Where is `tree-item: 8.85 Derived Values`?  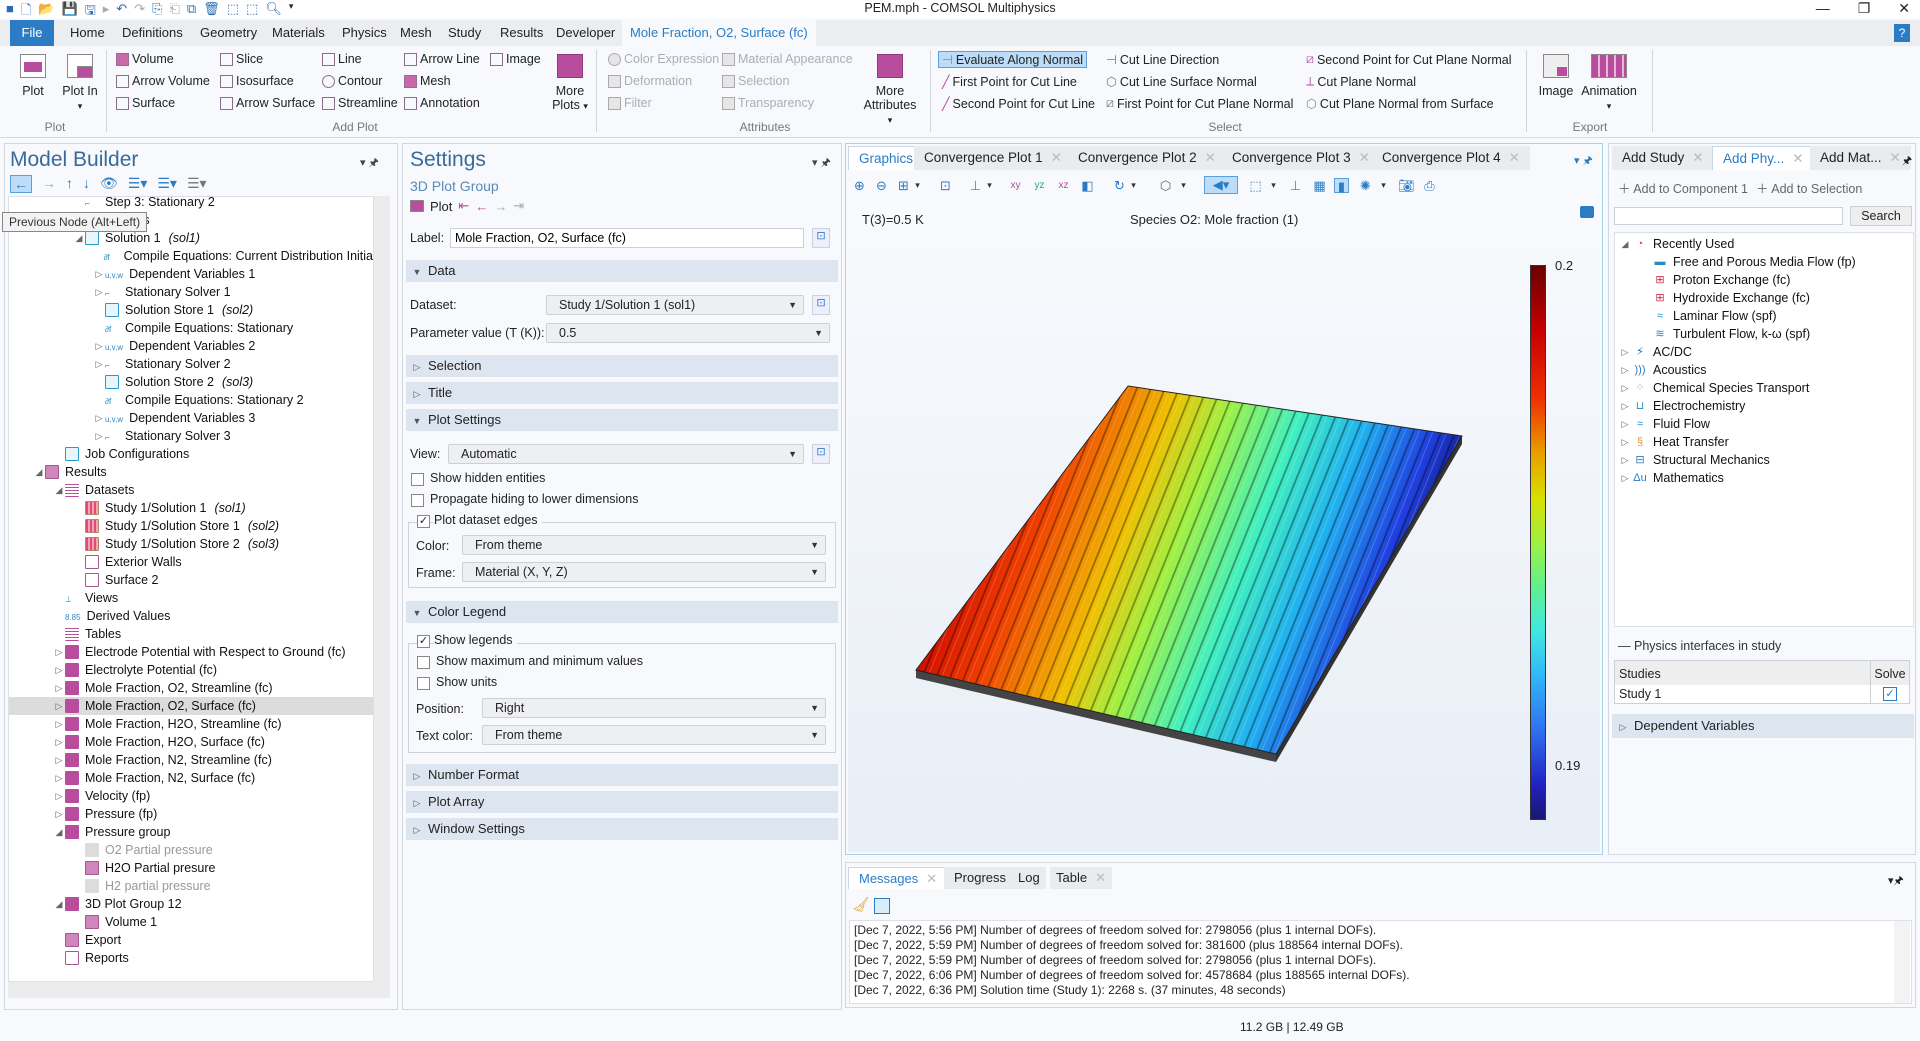 tree-item: 8.85 Derived Values is located at coordinates (191, 616).